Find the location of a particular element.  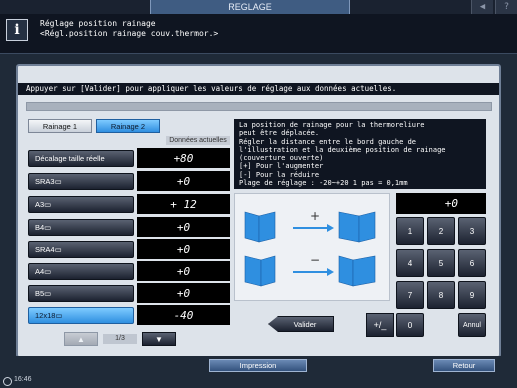

row-label-sra4: SRA4▭ is located at coordinates (81, 249).